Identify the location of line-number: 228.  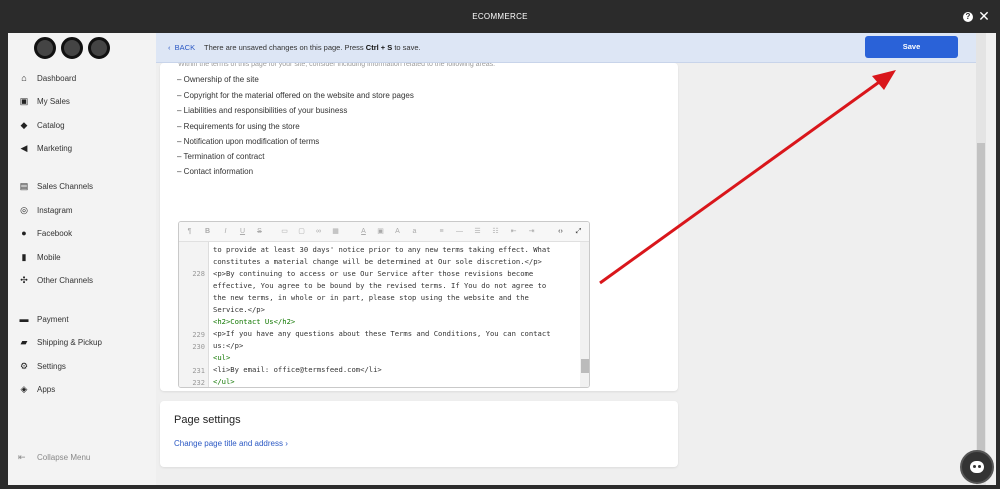
(198, 274).